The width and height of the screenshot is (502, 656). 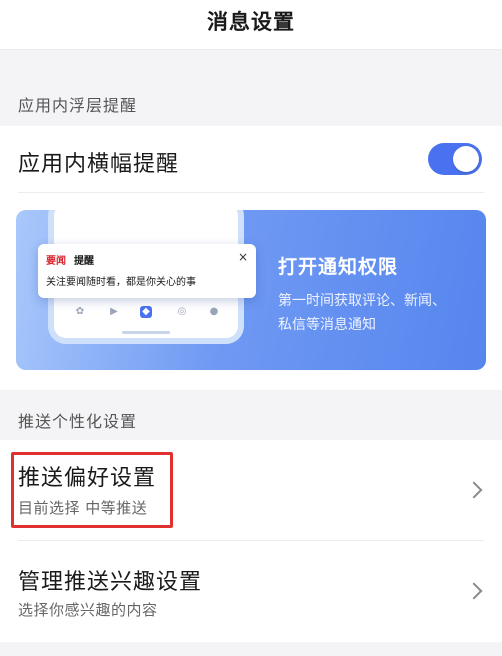 What do you see at coordinates (182, 311) in the screenshot?
I see `discover-icon: ◎` at bounding box center [182, 311].